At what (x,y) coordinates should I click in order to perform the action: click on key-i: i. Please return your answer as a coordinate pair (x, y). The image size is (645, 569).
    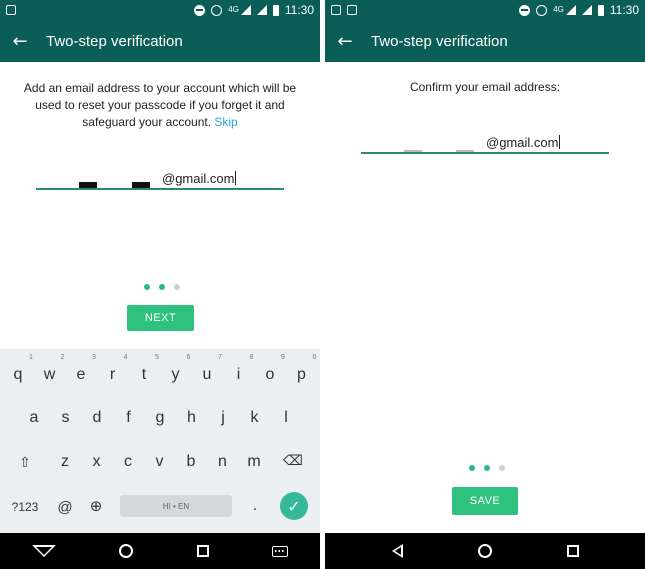
    Looking at the image, I should click on (239, 375).